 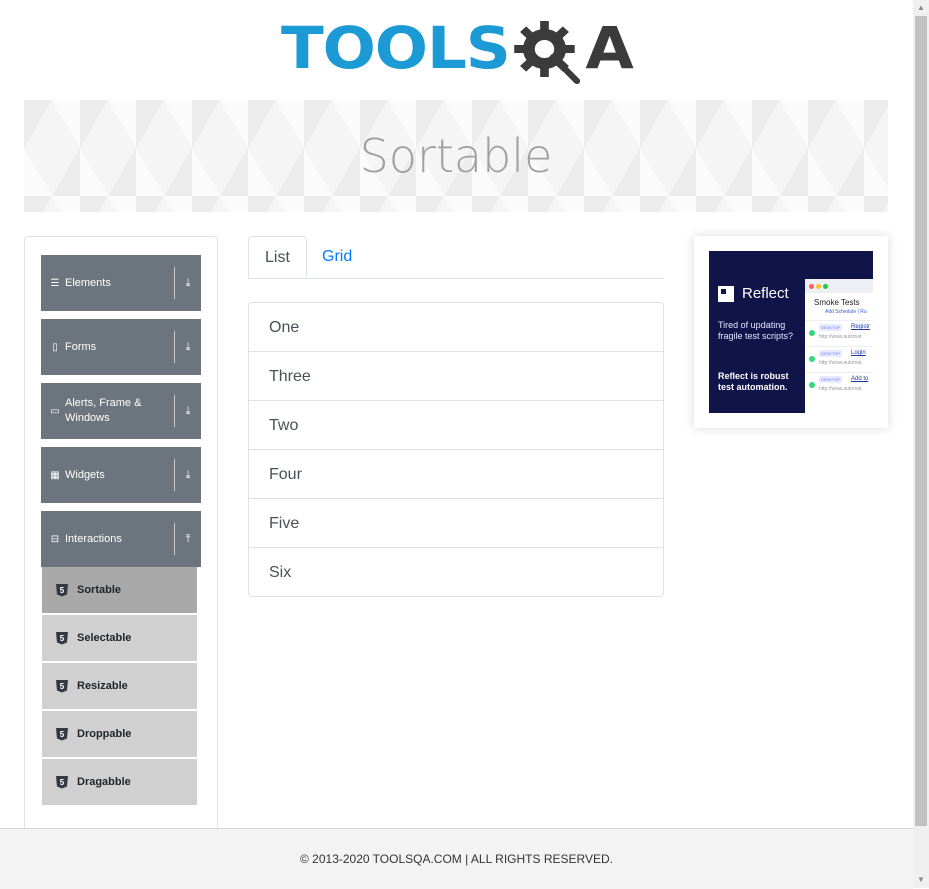 I want to click on sidebar-group-widgets: ▦ Widgets ⤓, so click(x=121, y=475).